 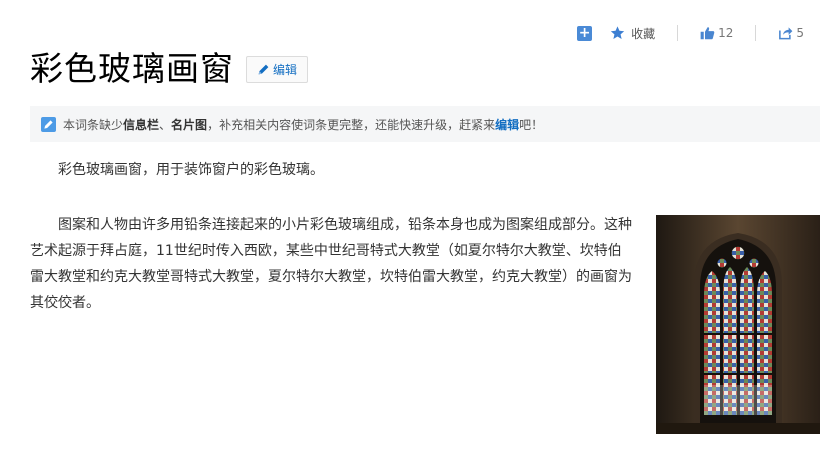 What do you see at coordinates (786, 33) in the screenshot?
I see `share-icon` at bounding box center [786, 33].